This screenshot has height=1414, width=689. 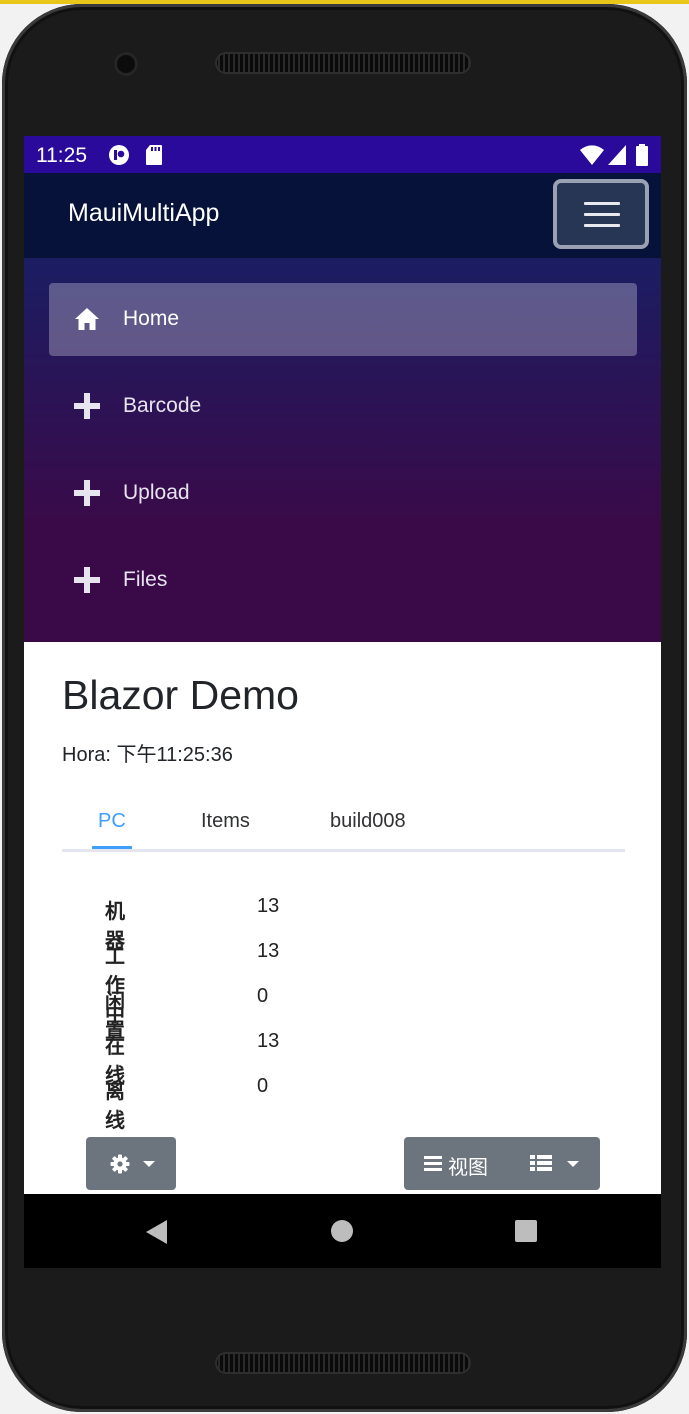 What do you see at coordinates (343, 319) in the screenshot?
I see `nav-item-home: Home` at bounding box center [343, 319].